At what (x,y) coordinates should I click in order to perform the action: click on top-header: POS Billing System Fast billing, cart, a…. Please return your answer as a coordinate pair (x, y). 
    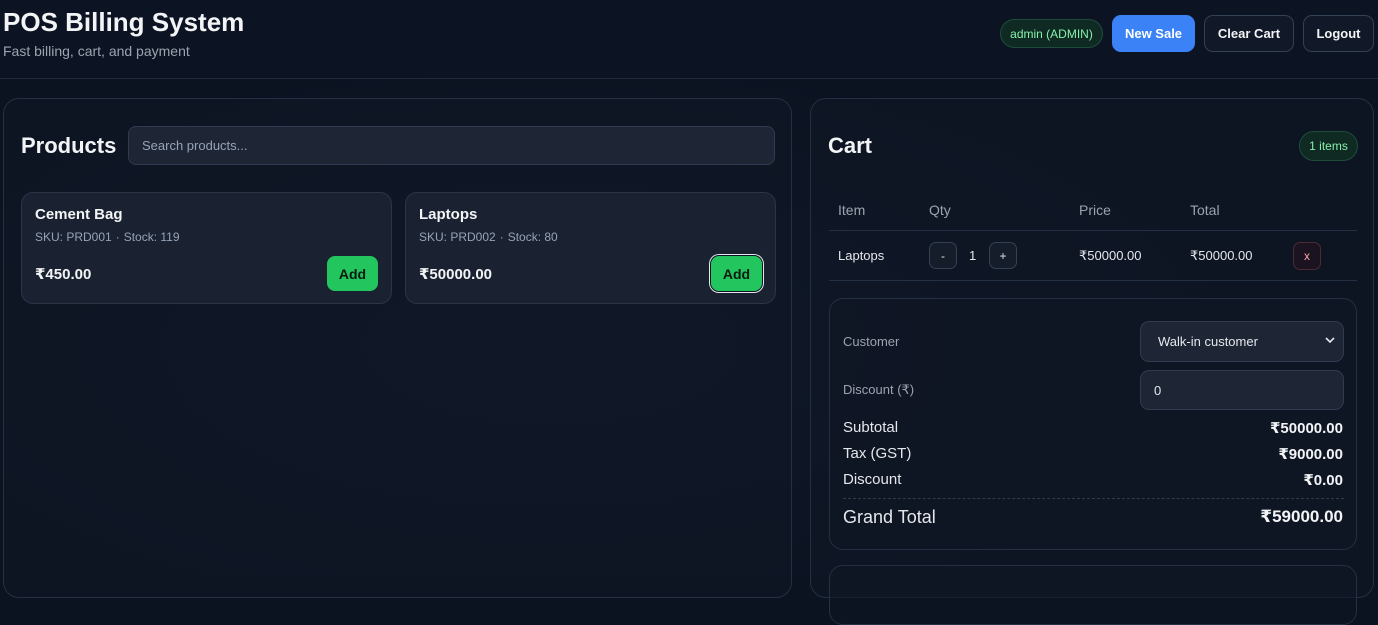
    Looking at the image, I should click on (689, 39).